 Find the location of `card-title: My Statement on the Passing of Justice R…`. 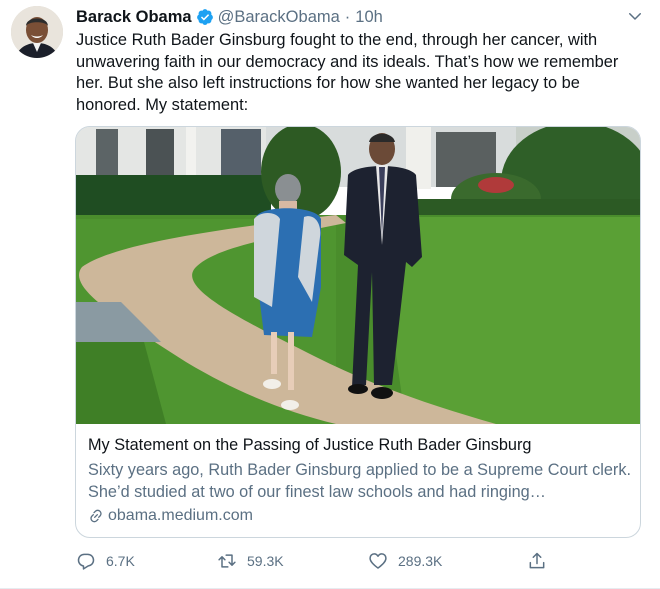

card-title: My Statement on the Passing of Justice R… is located at coordinates (358, 445).